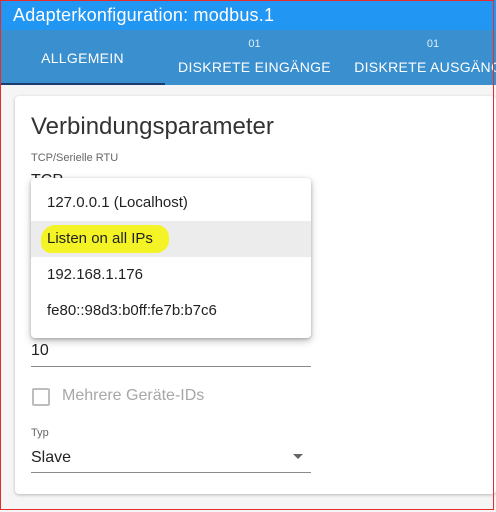 This screenshot has height=512, width=496. I want to click on menu-item-label: 127.0.0.1 (Localhost), so click(117, 202).